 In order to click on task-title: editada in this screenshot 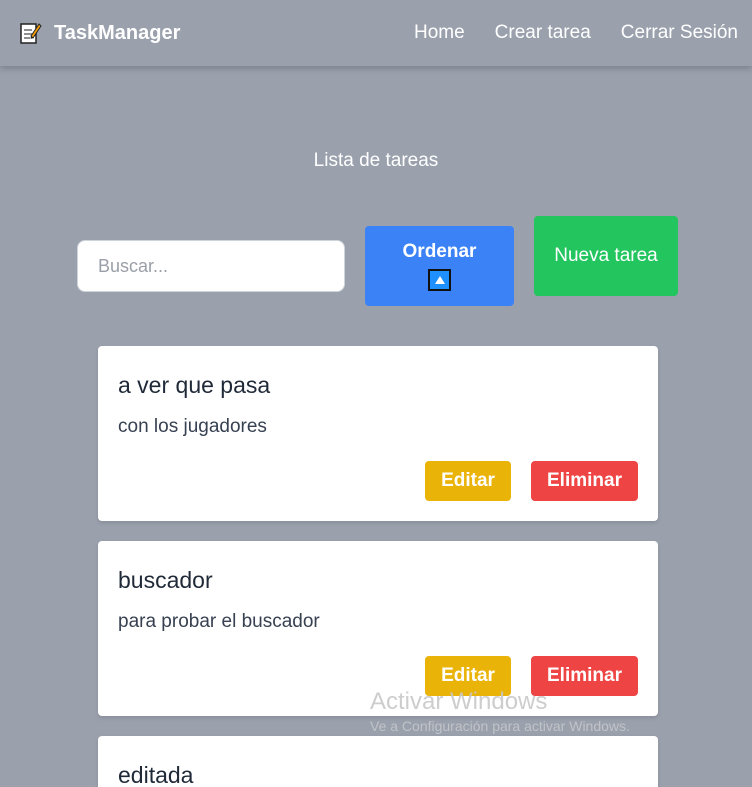, I will do `click(156, 774)`.